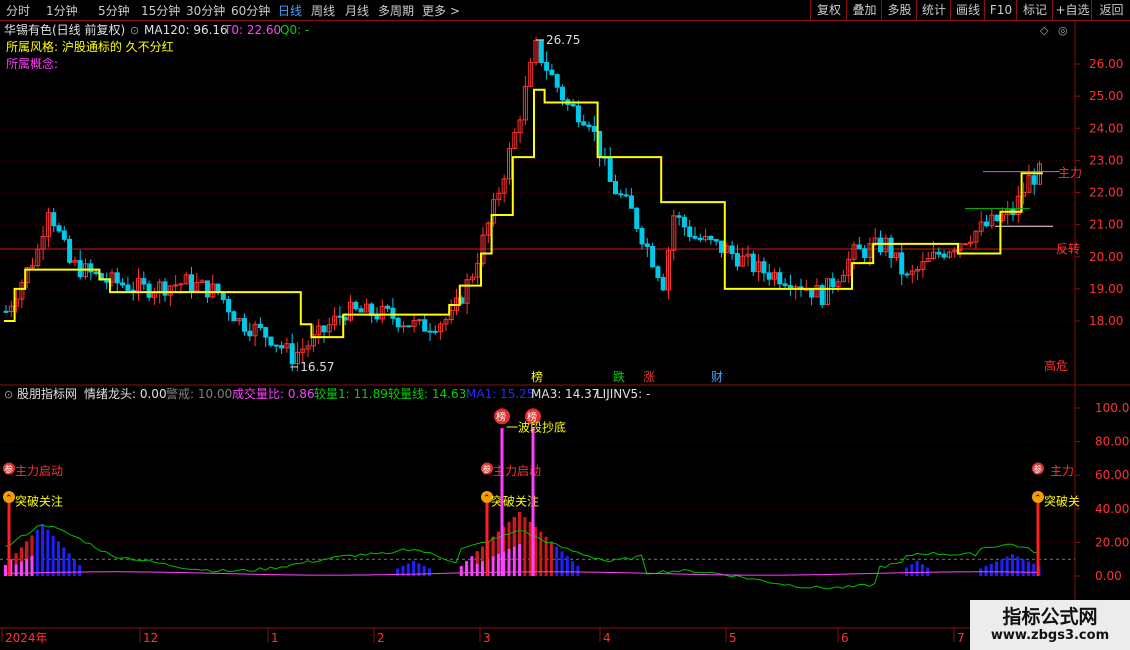  What do you see at coordinates (1037, 469) in the screenshot?
I see `signal-3-can-text: 参` at bounding box center [1037, 469].